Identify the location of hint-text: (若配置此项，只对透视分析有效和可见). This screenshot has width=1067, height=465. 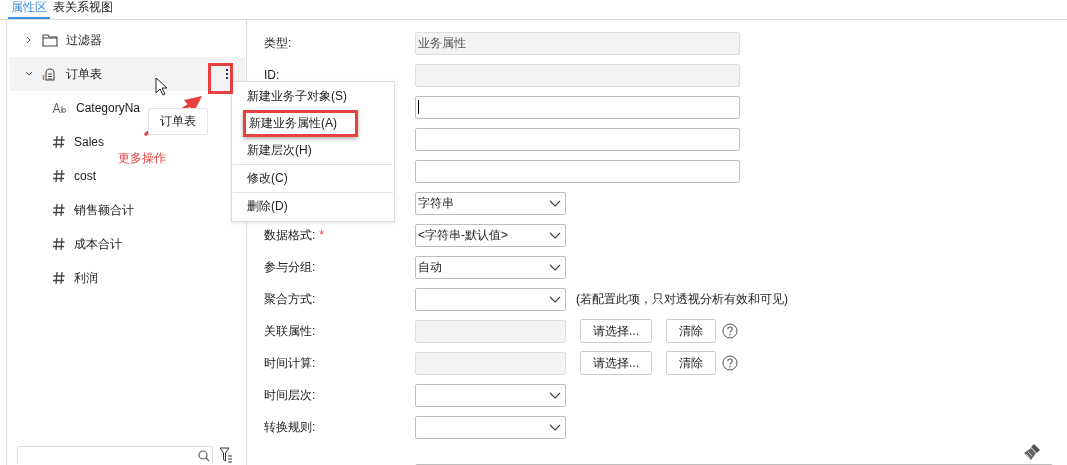
(682, 299).